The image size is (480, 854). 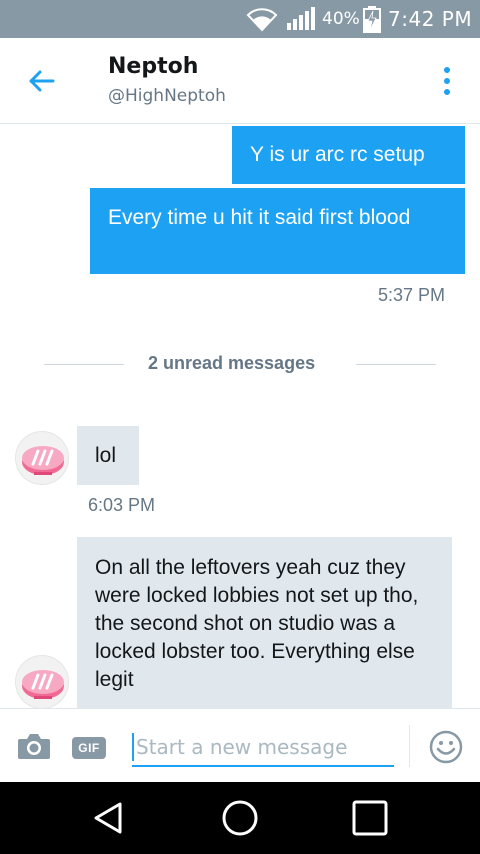 I want to click on emoji-icon, so click(x=446, y=747).